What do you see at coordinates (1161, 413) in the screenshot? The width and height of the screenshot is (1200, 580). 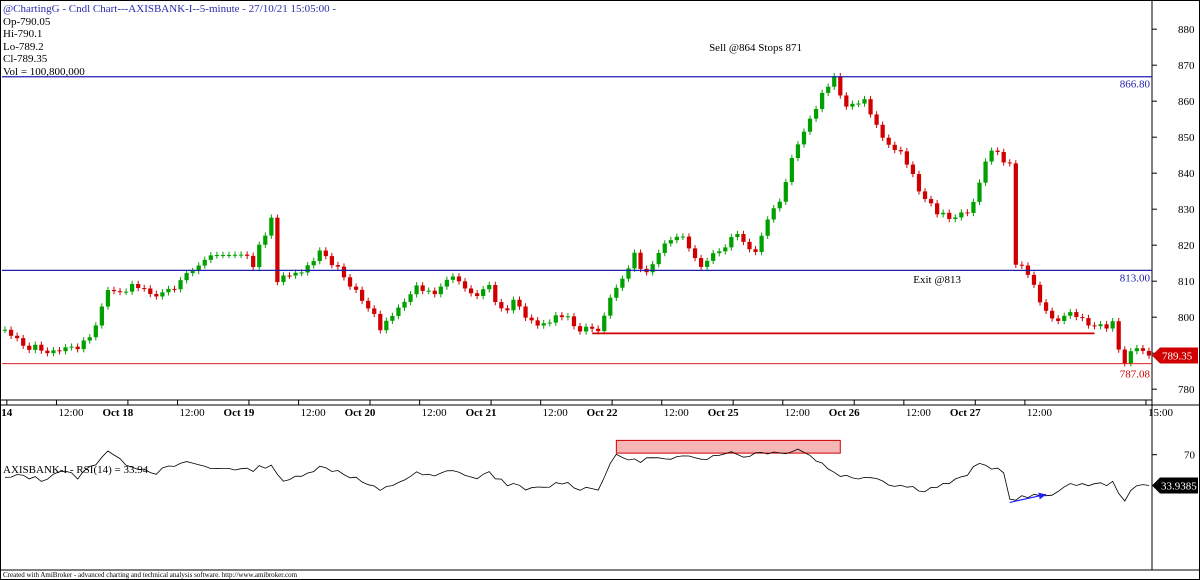 I see `x-tick-label: 15:00` at bounding box center [1161, 413].